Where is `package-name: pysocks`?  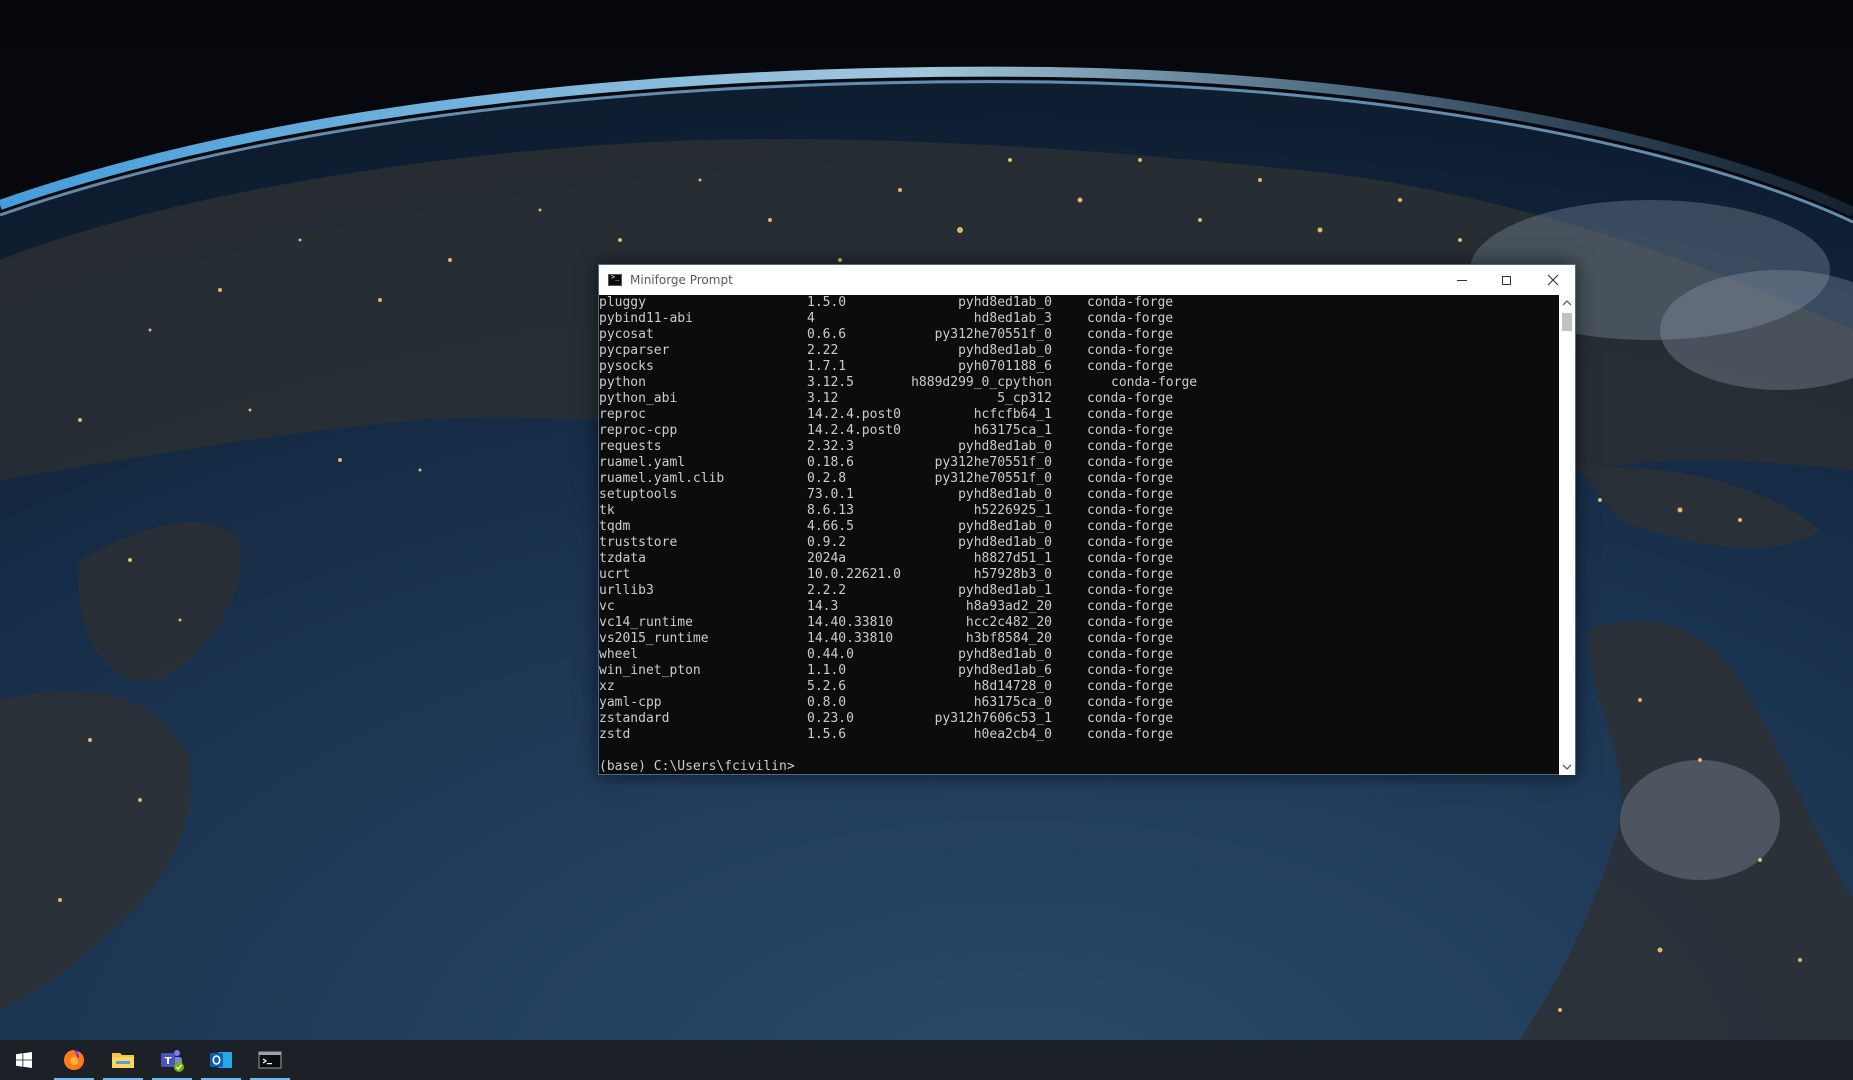 package-name: pysocks is located at coordinates (626, 366).